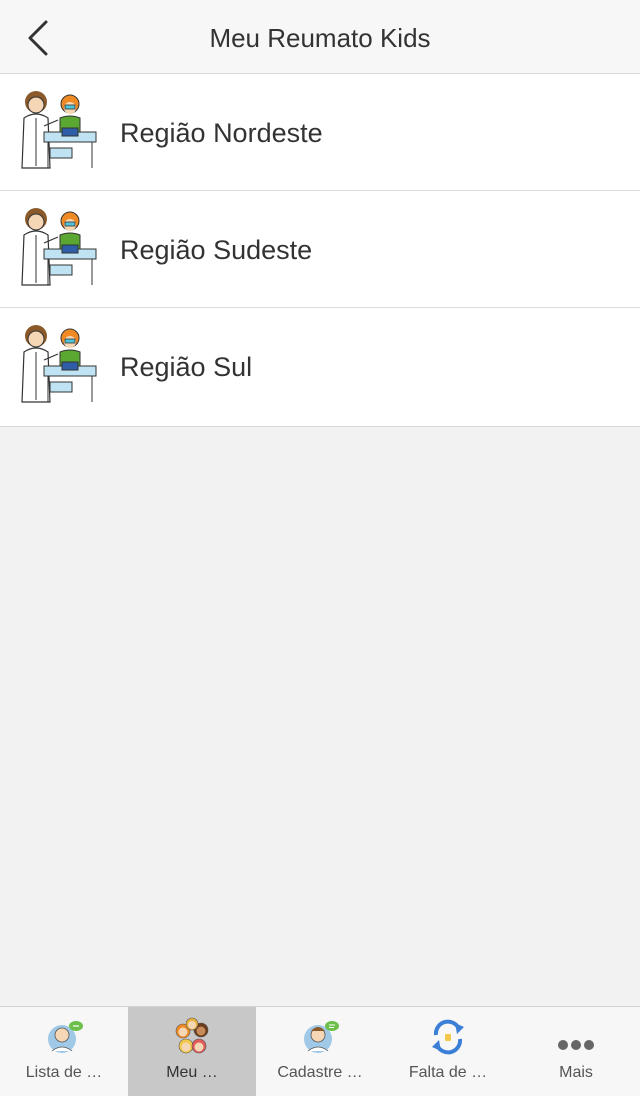 This screenshot has height=1096, width=640. I want to click on doctor-chat-icon, so click(65, 1037).